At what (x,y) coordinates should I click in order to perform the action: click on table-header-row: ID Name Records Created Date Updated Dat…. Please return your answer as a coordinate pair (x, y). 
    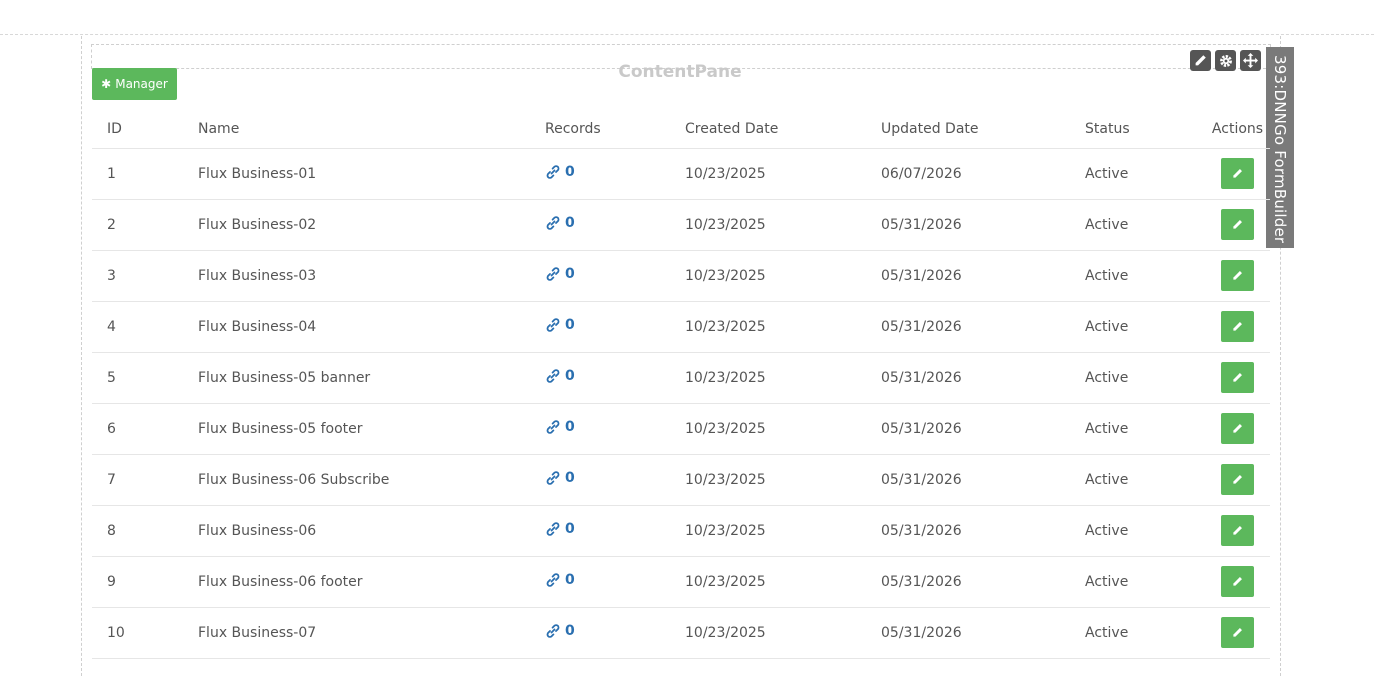
    Looking at the image, I should click on (681, 129).